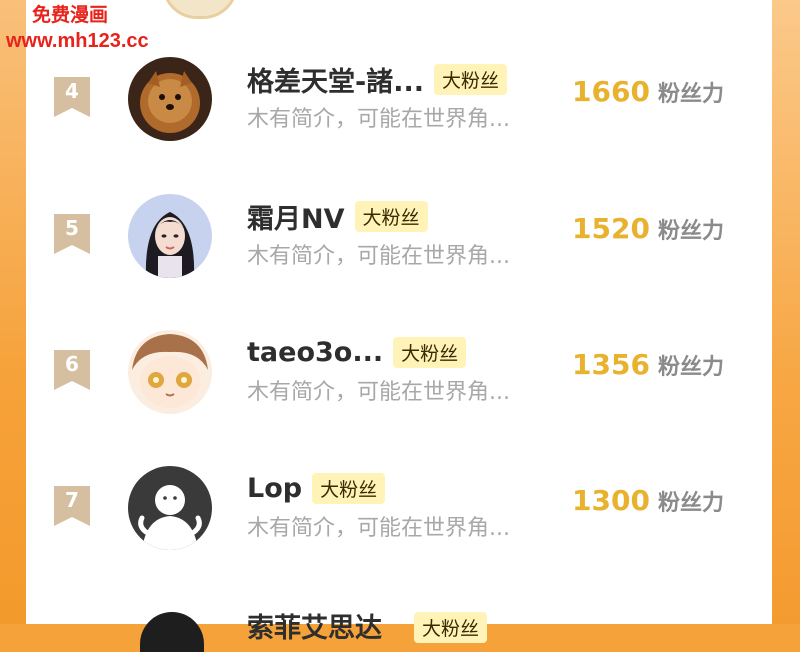 Image resolution: width=800 pixels, height=652 pixels. I want to click on rank-tag: 7, so click(72, 506).